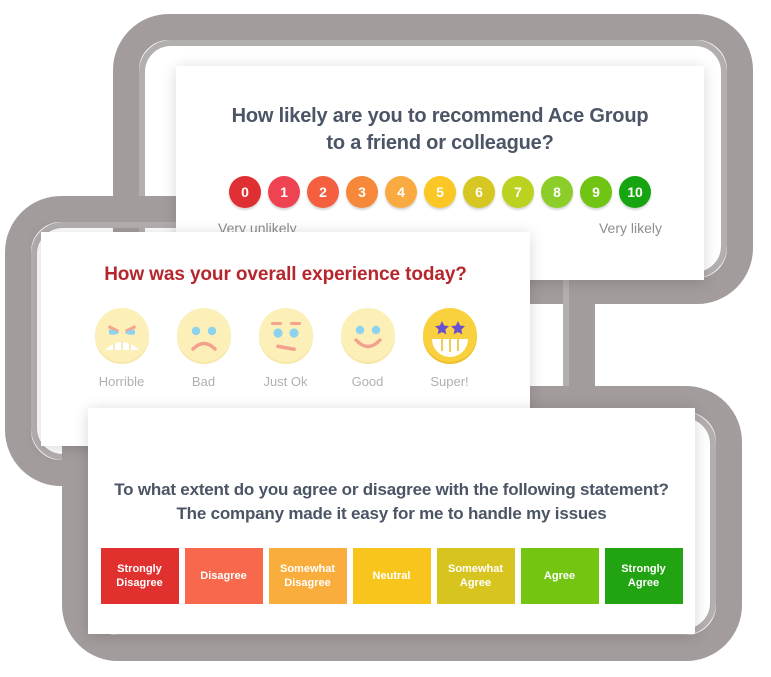 The image size is (771, 677). I want to click on nps-scale: 0 1 2 3 4 5 6 7 8 9 10, so click(440, 192).